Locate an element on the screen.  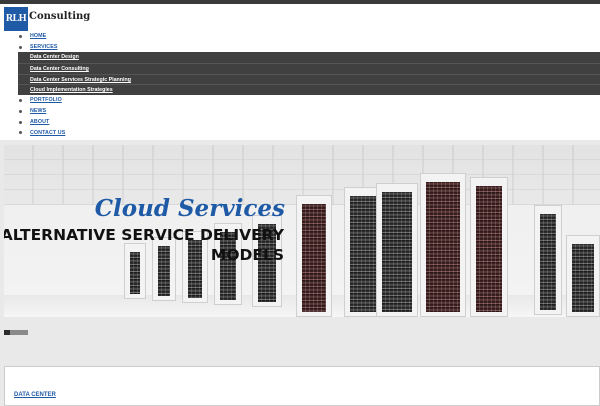
submenu-item-data-center-design: Data Center Design is located at coordinates (309, 57).